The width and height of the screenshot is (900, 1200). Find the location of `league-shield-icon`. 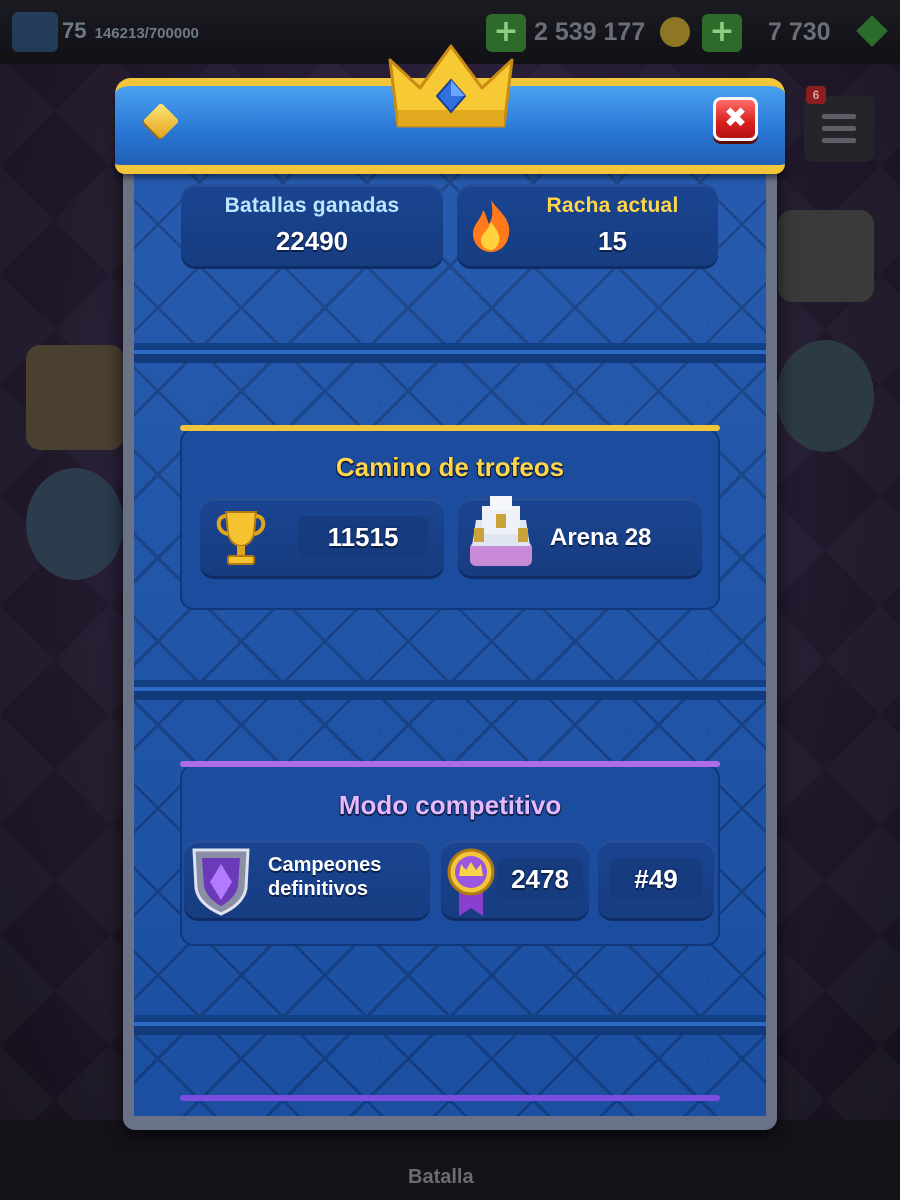

league-shield-icon is located at coordinates (221, 880).